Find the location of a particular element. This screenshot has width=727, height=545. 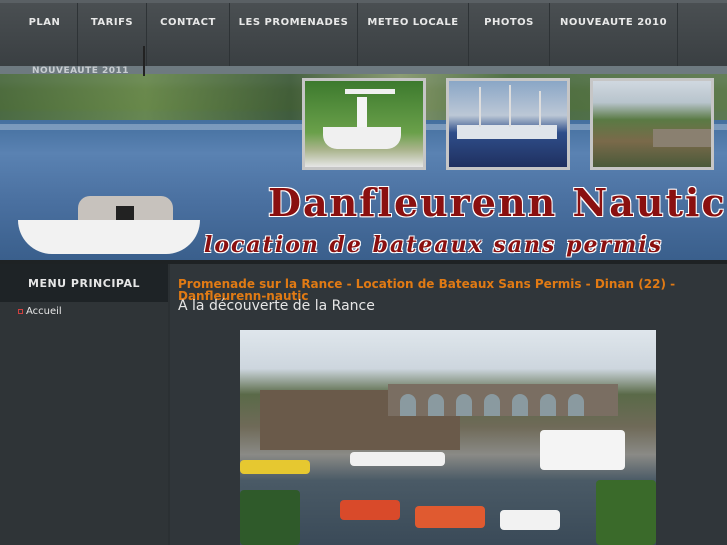

banner-photo-boat is located at coordinates (364, 124).